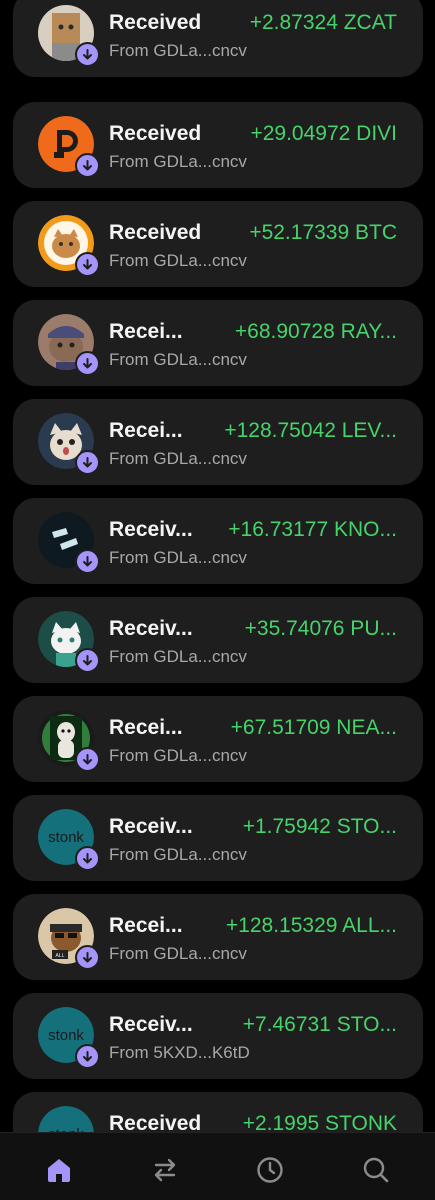 The height and width of the screenshot is (1200, 435). What do you see at coordinates (60, 956) in the screenshot?
I see `svg-text: ALL` at bounding box center [60, 956].